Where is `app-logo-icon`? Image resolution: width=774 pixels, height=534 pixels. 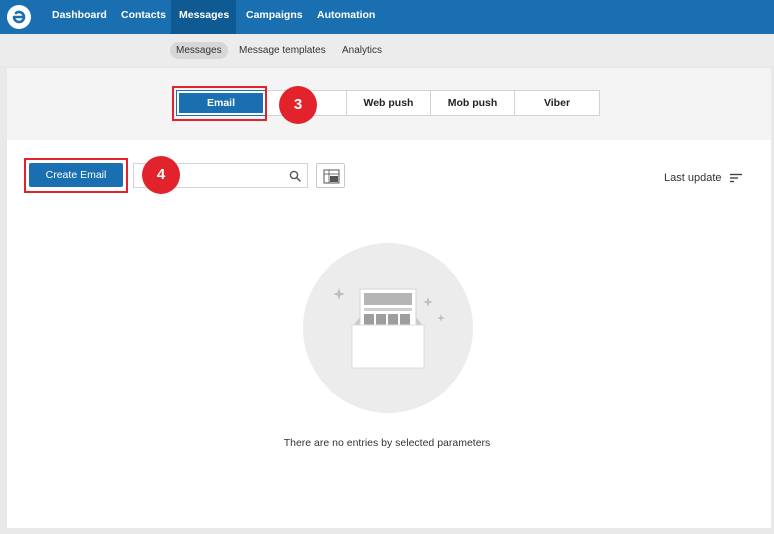 app-logo-icon is located at coordinates (19, 17).